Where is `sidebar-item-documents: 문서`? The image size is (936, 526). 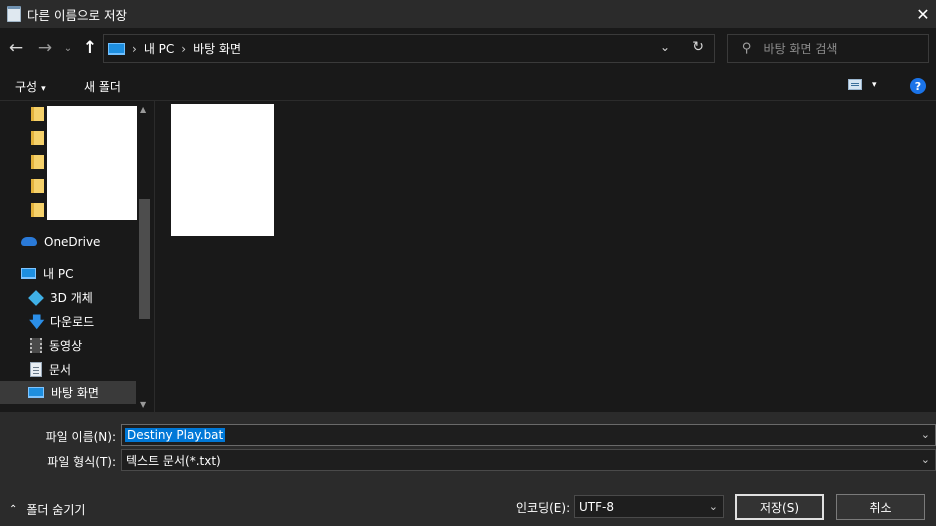 sidebar-item-documents: 문서 is located at coordinates (68, 369).